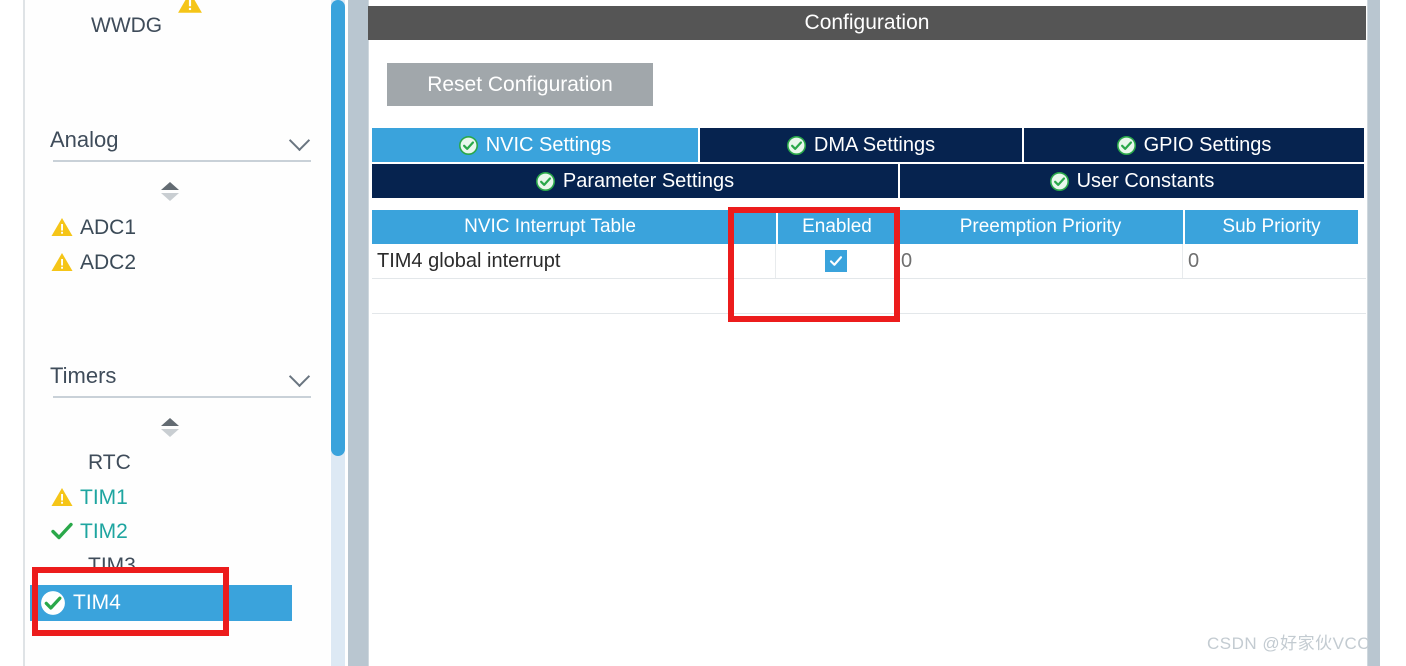  Describe the element at coordinates (1207, 144) in the screenshot. I see `tab-label: GPIO Settings` at that location.